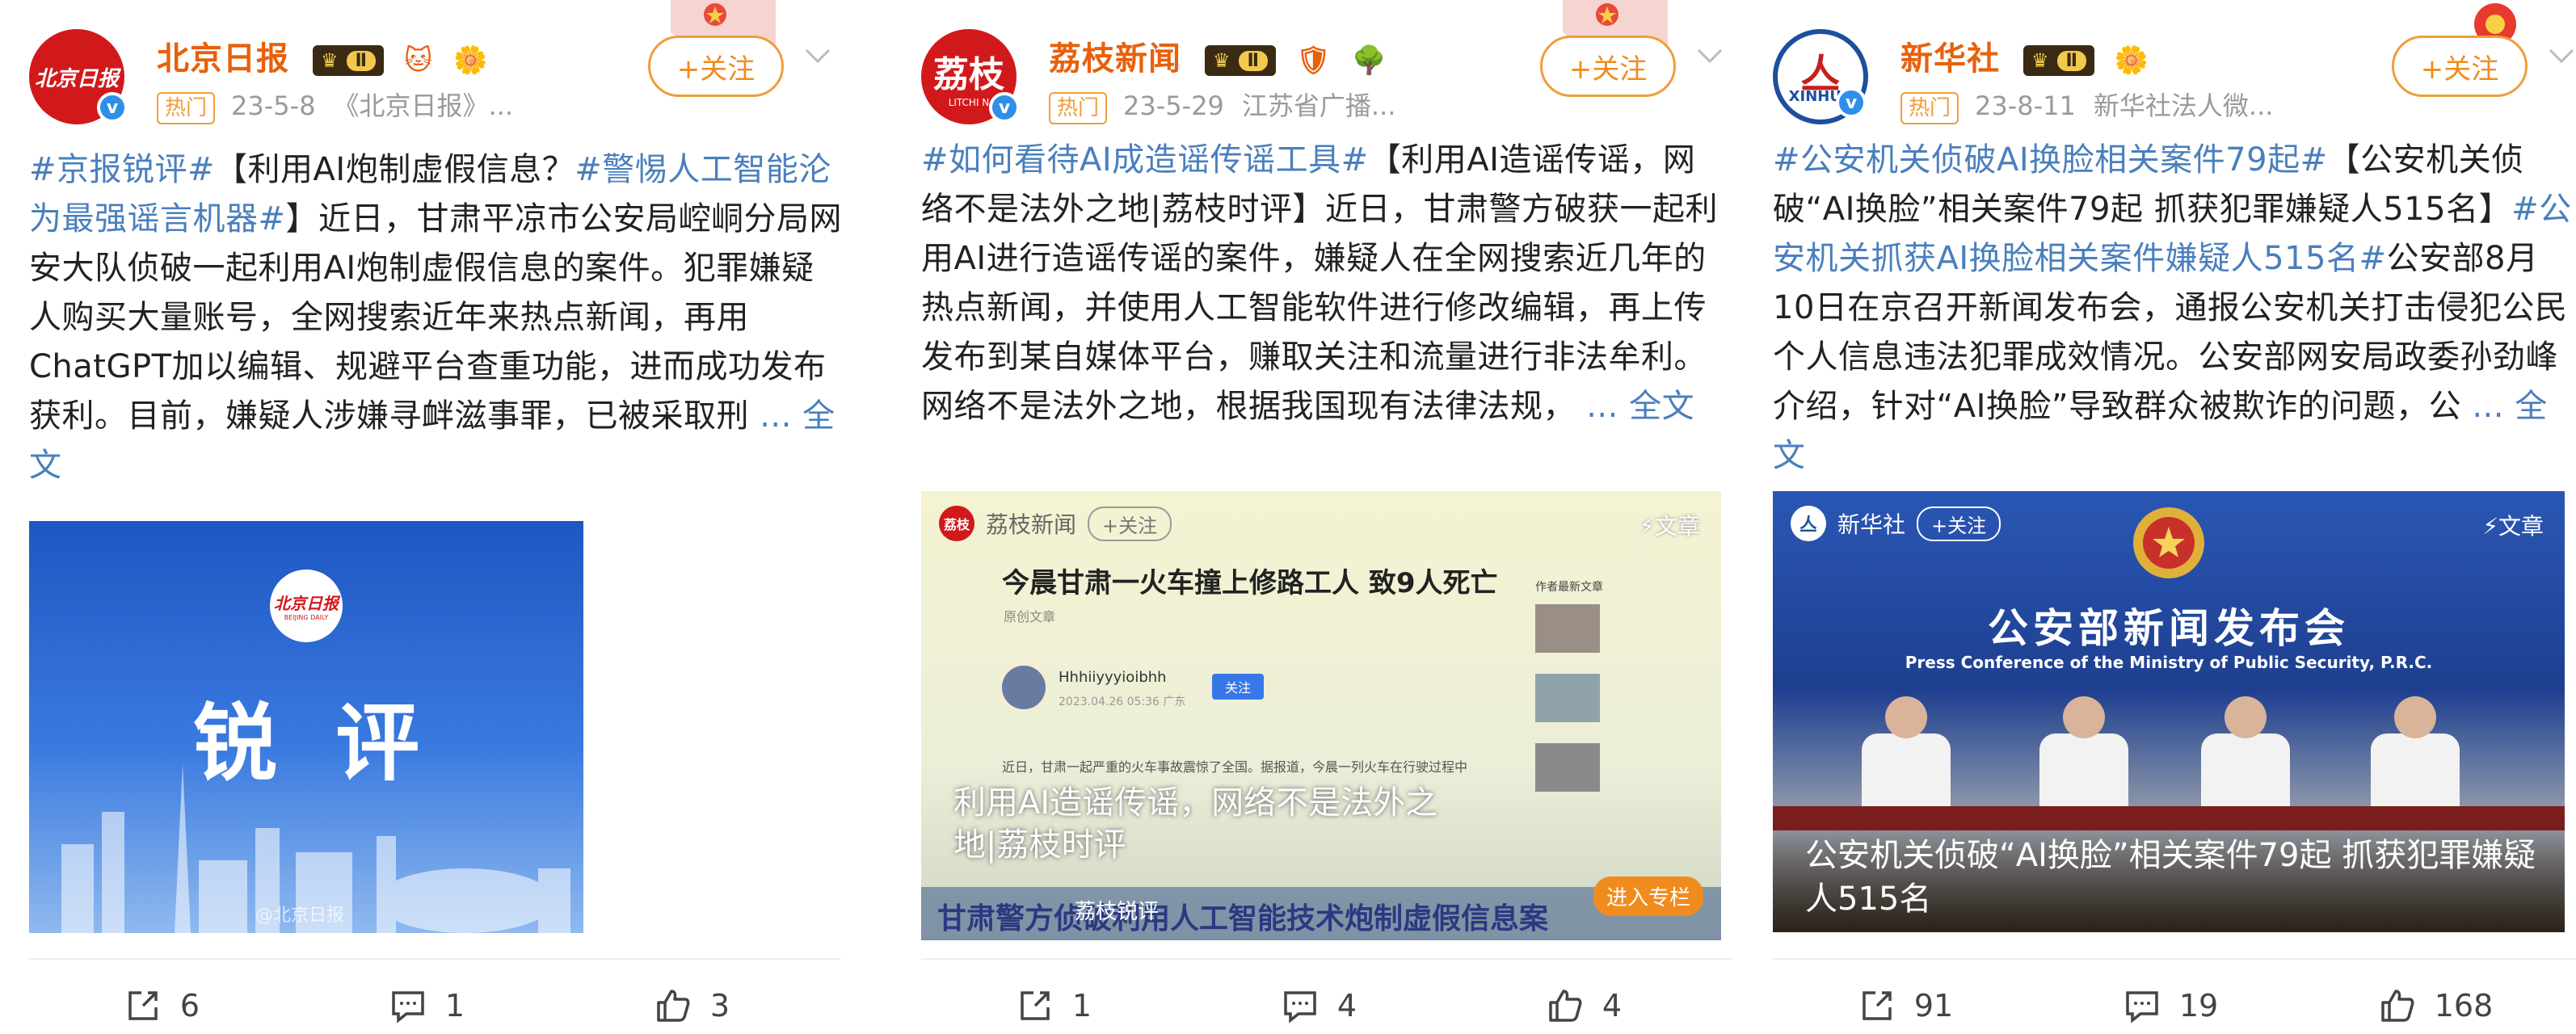 This screenshot has width=2576, height=1034. I want to click on topic-link: #如何看待AI成造谣传谣工具#, so click(1145, 160).